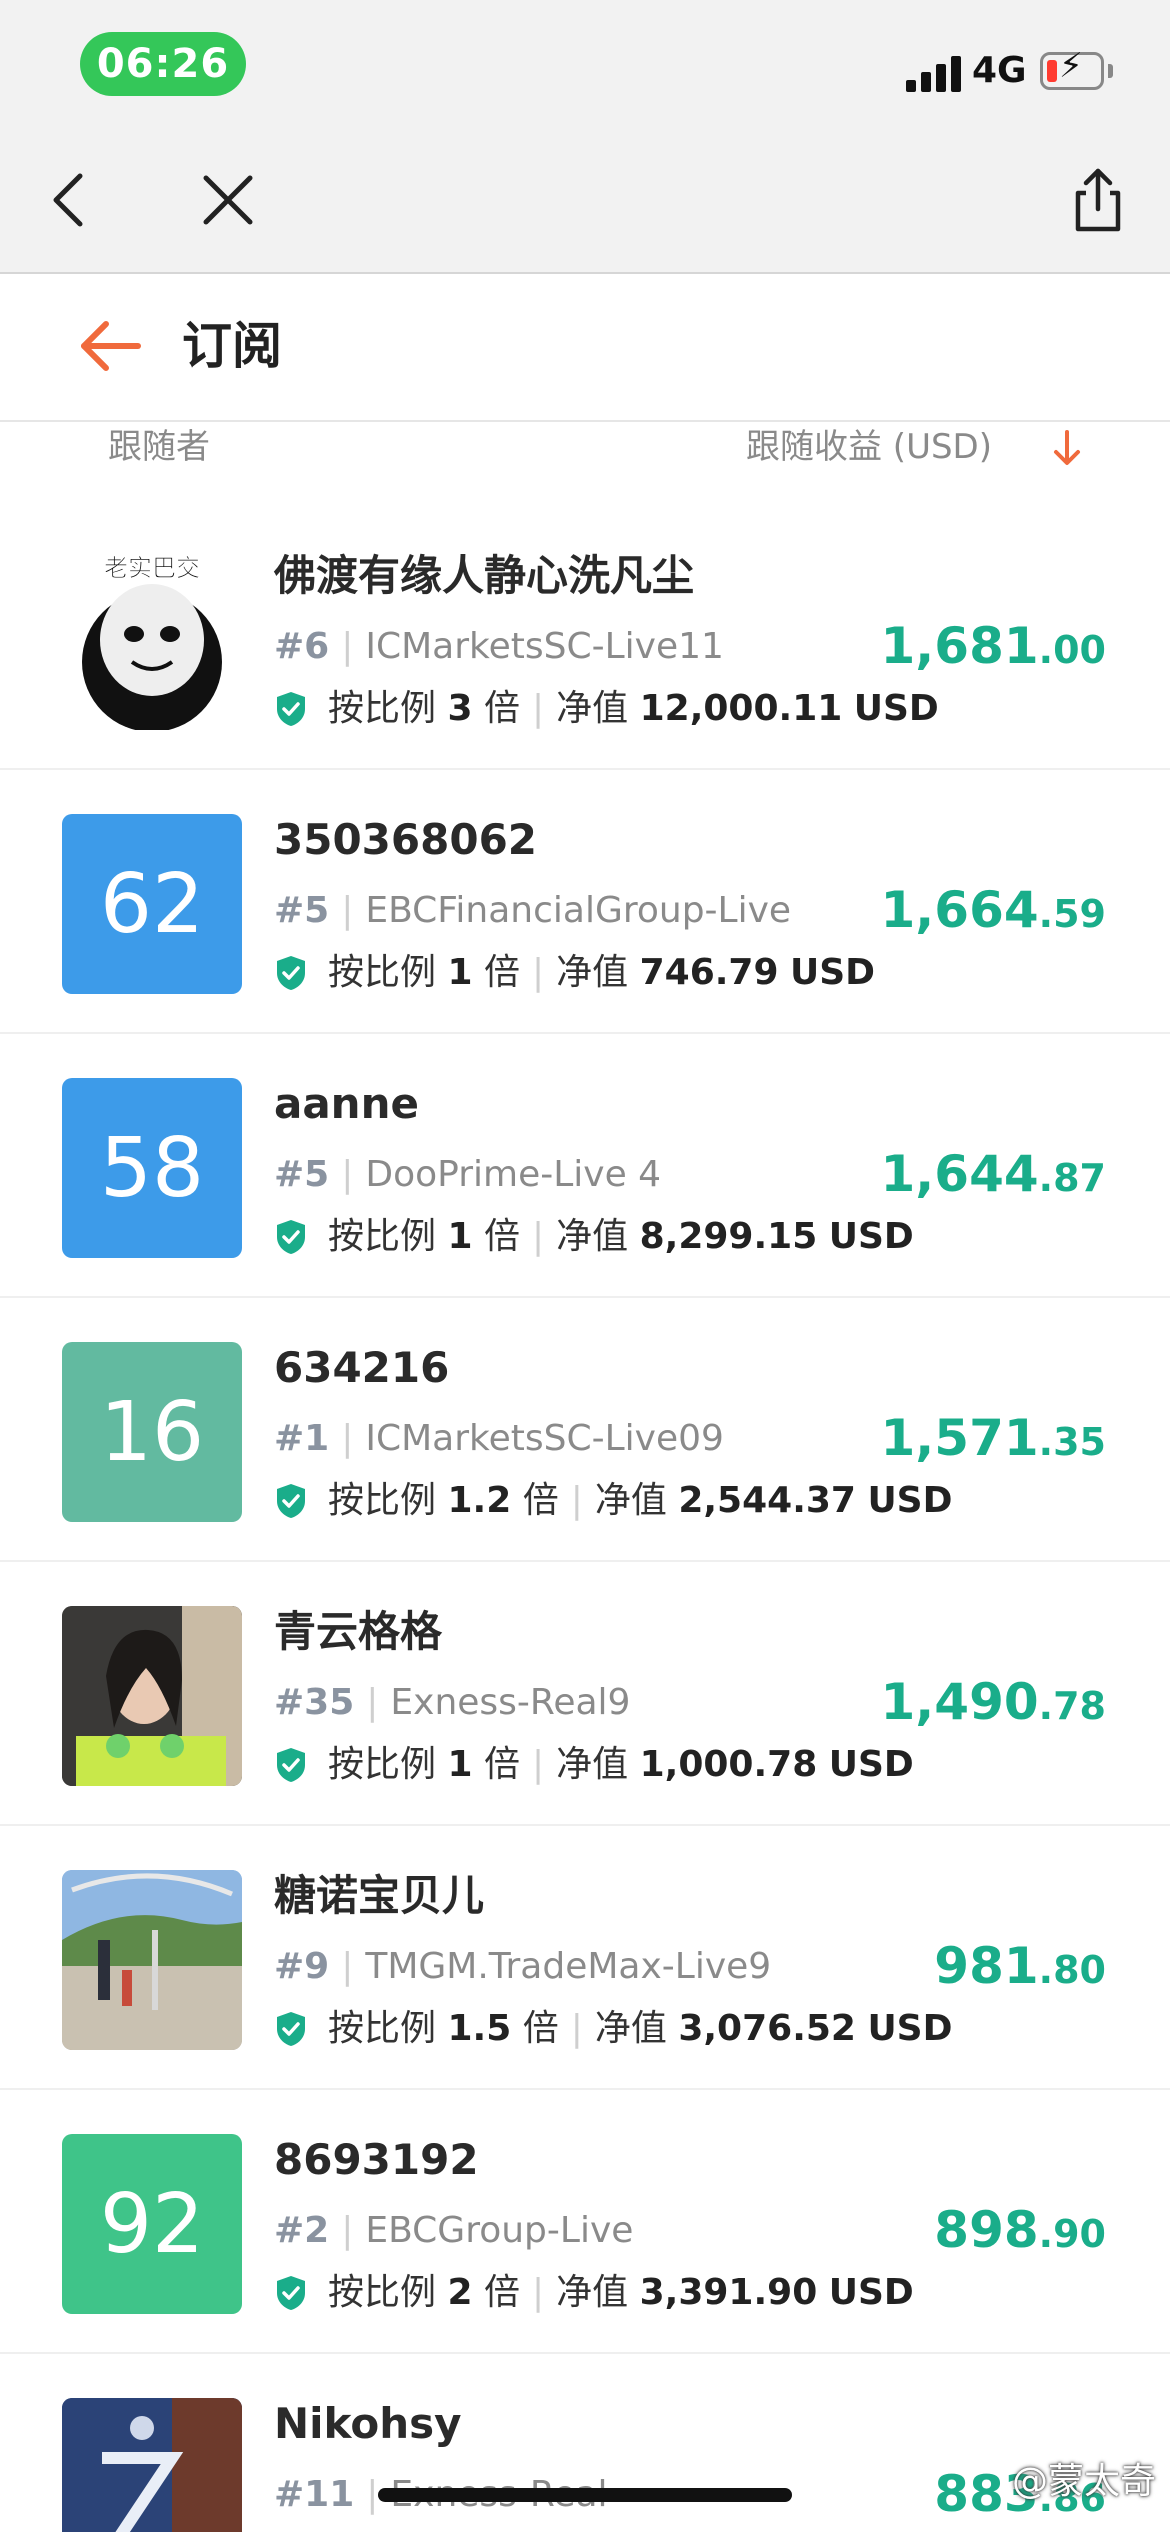 This screenshot has width=1170, height=2532. I want to click on status-time: 06:26, so click(163, 64).